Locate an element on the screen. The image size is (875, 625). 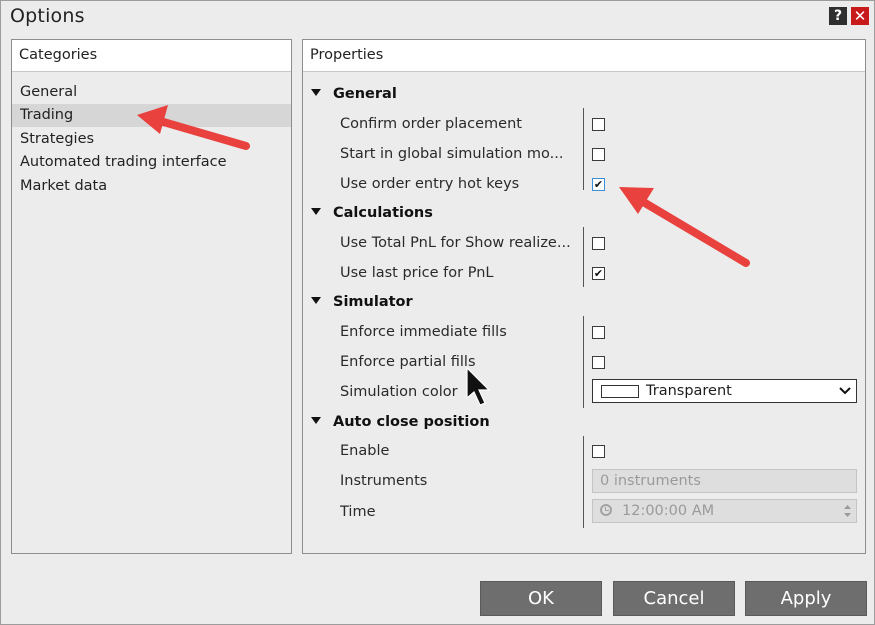
simulation-color-value: Transparent is located at coordinates (689, 391).